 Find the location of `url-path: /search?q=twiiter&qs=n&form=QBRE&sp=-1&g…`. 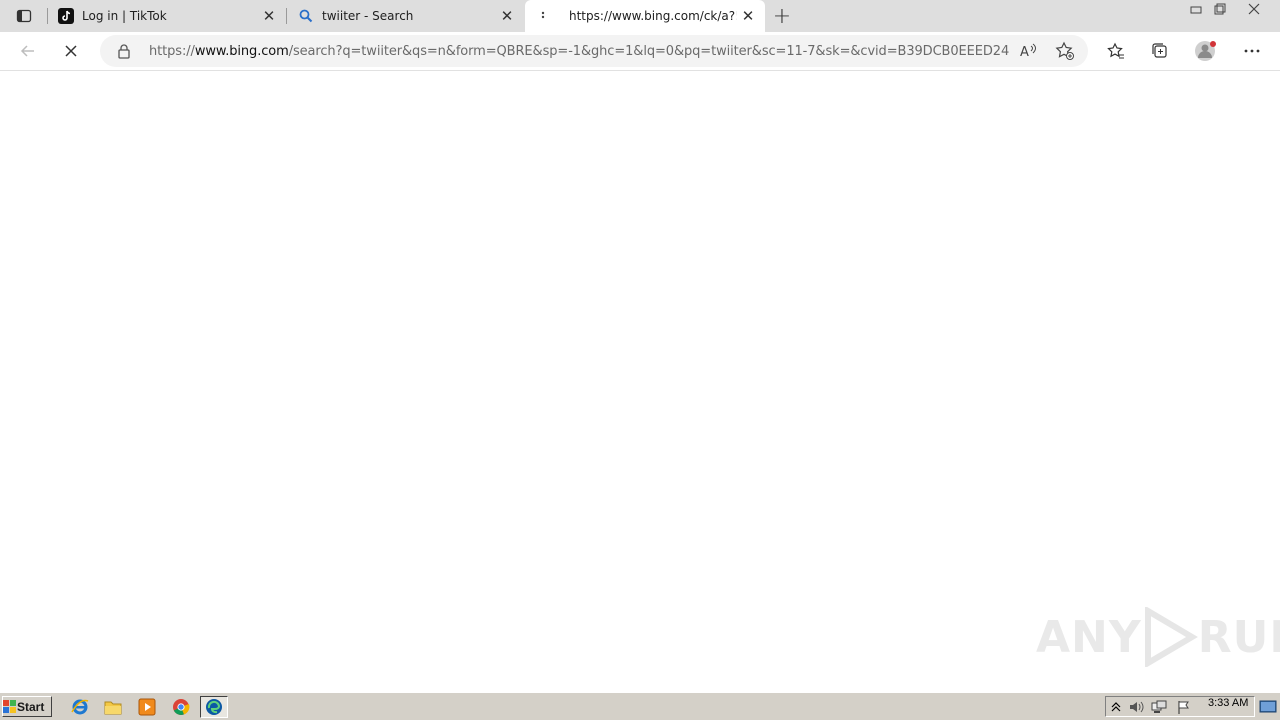

url-path: /search?q=twiiter&qs=n&form=QBRE&sp=-1&g… is located at coordinates (648, 51).